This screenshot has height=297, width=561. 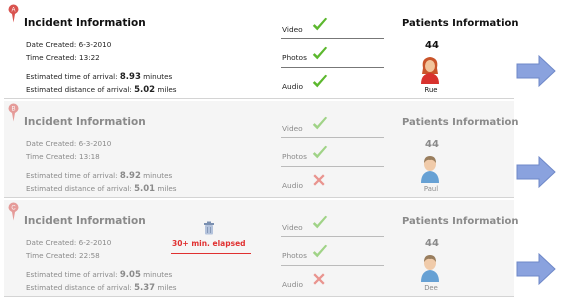 I want to click on female-patient-avatar, so click(x=430, y=69).